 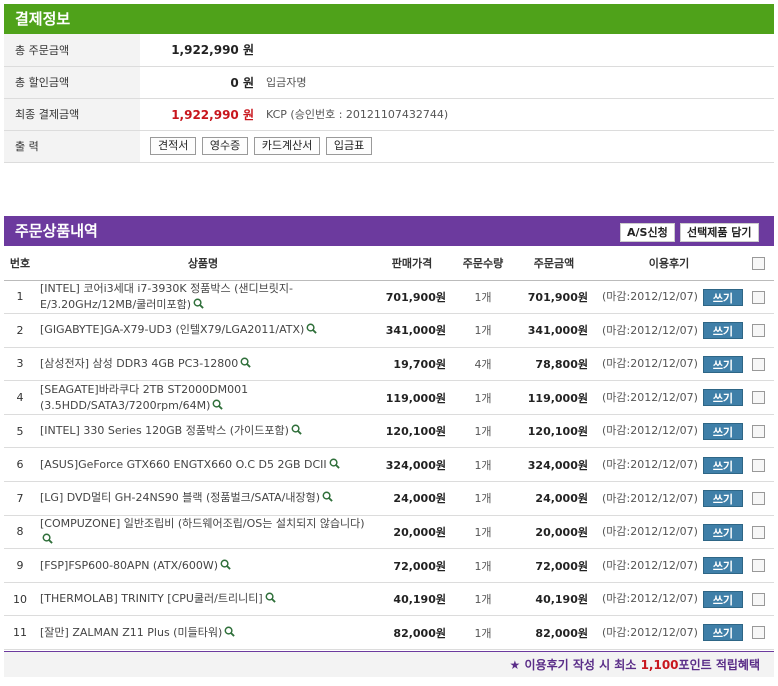 What do you see at coordinates (554, 364) in the screenshot?
I see `order-amount: 78,800원` at bounding box center [554, 364].